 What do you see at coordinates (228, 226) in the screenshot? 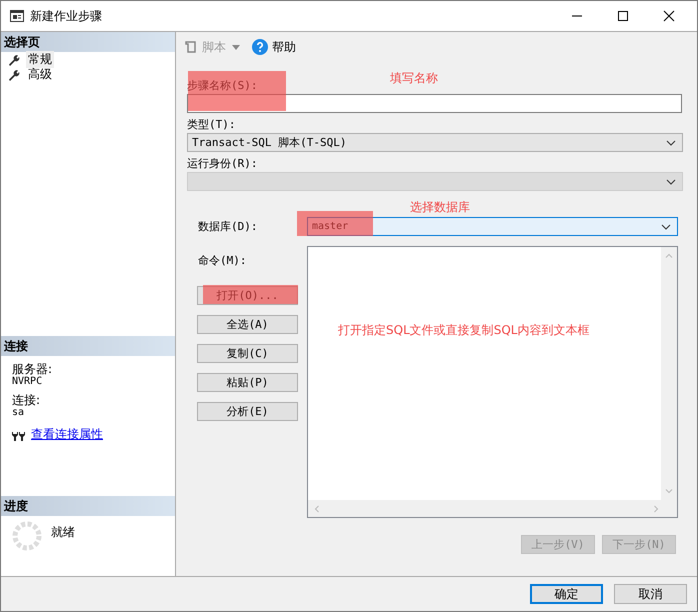
I see `field-label: 数据库(D):` at bounding box center [228, 226].